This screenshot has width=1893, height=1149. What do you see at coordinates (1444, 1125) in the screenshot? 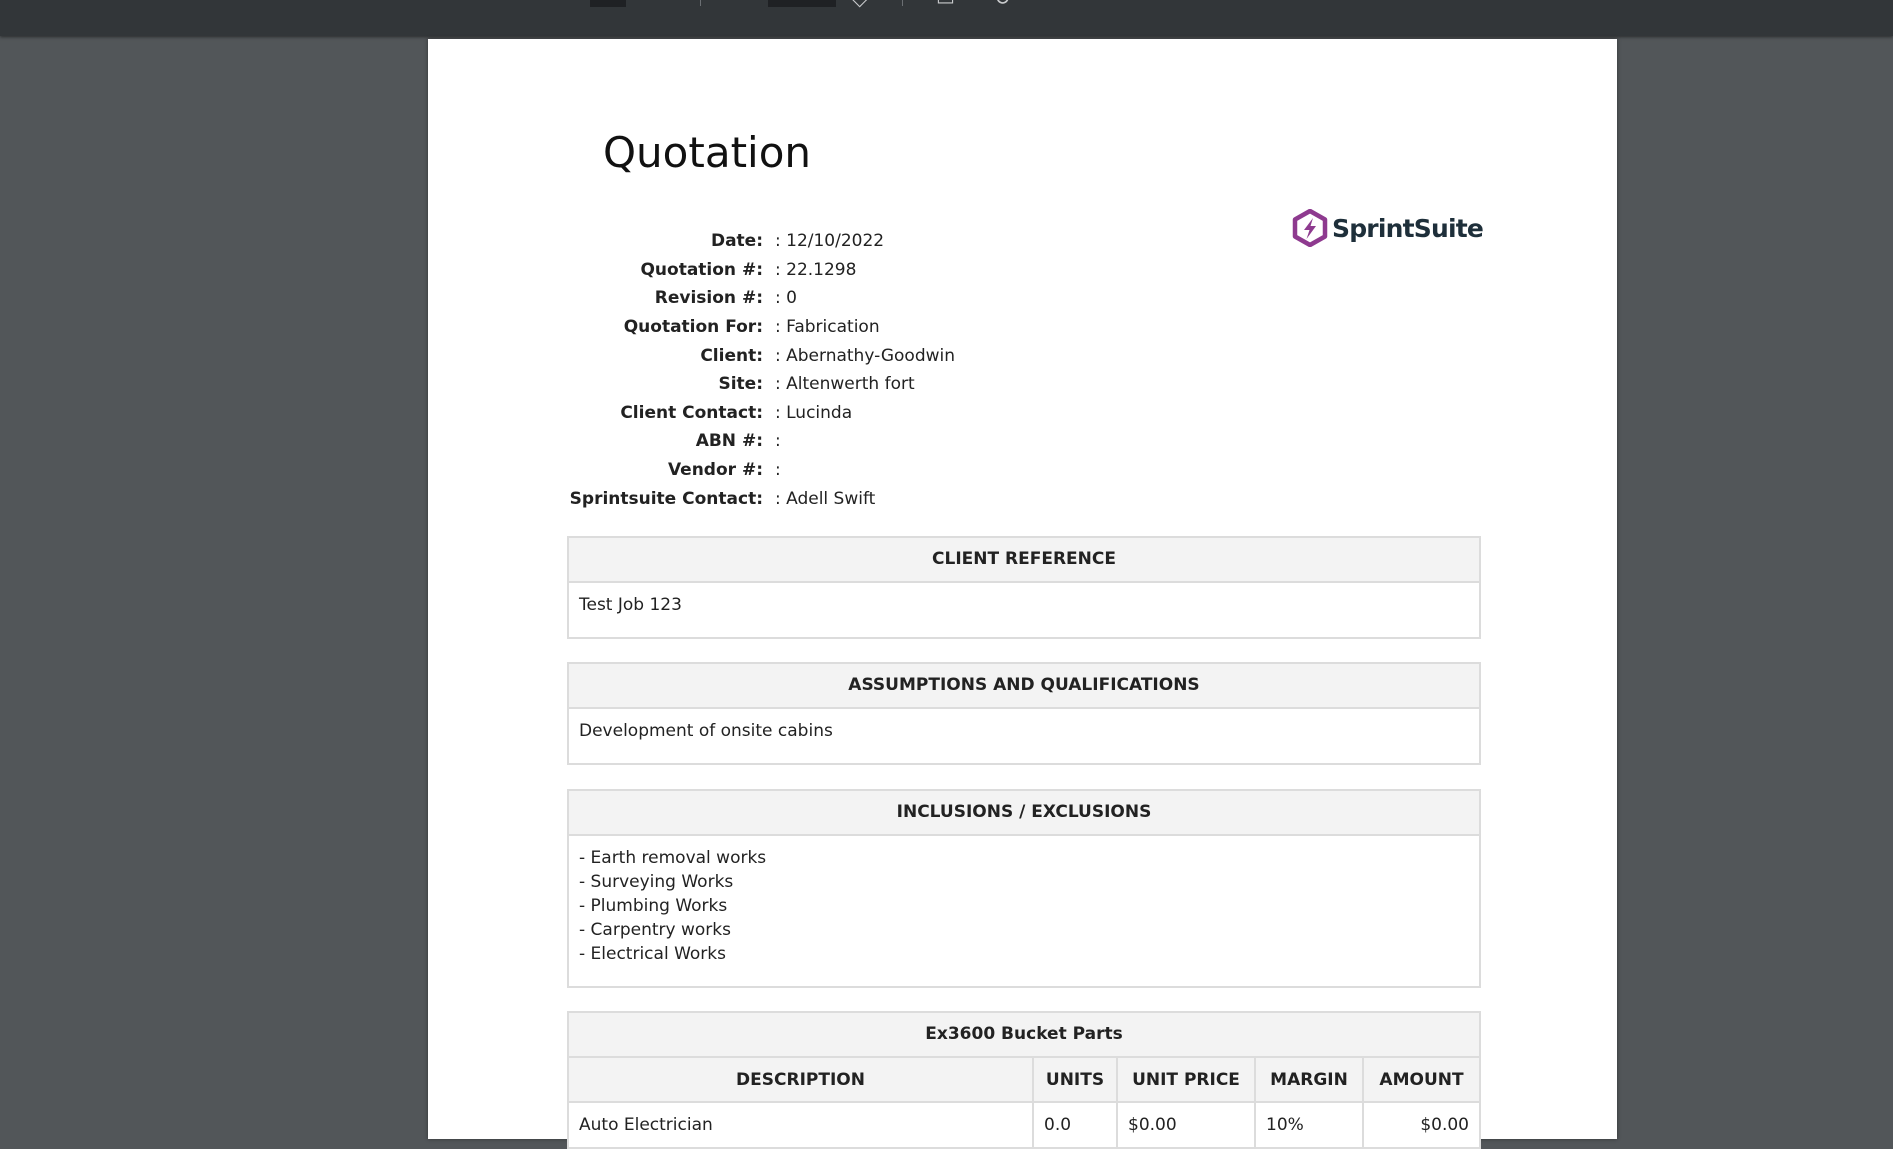
I see `cell-amount: $0.00` at bounding box center [1444, 1125].